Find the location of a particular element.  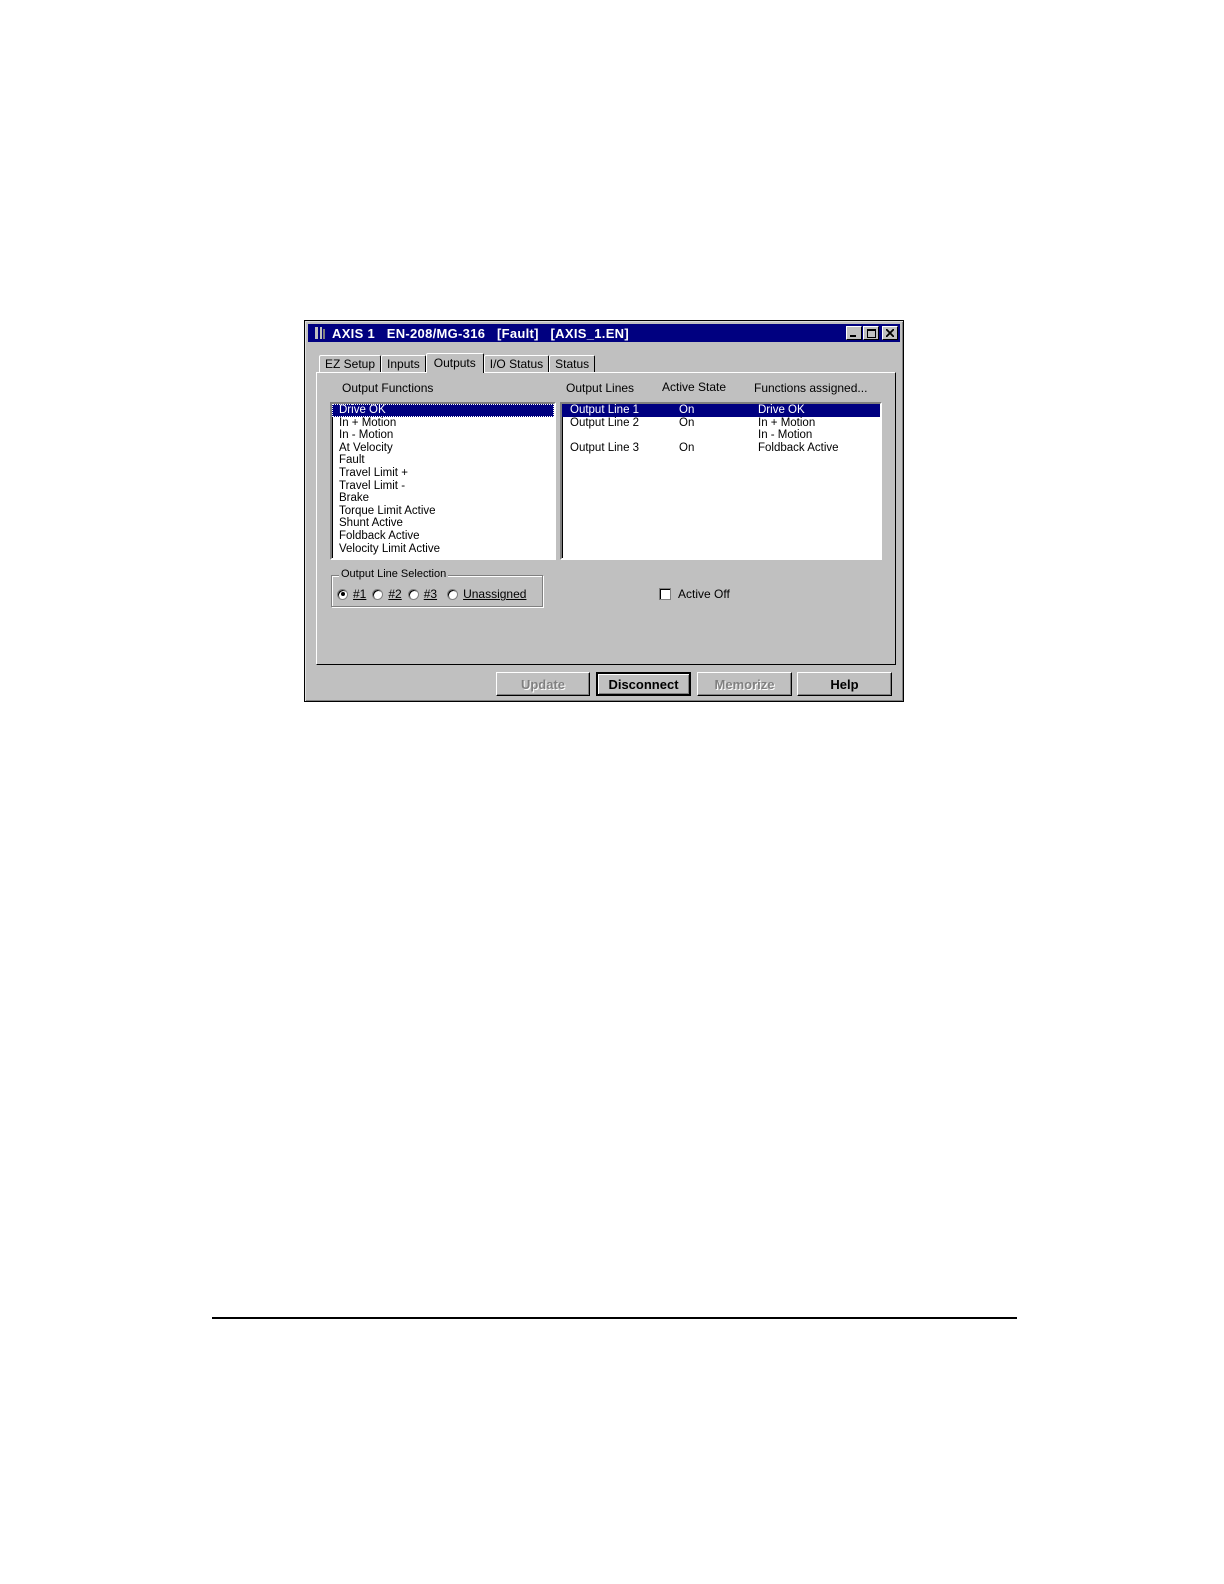

output-functions-header: Output Functions is located at coordinates (388, 388).